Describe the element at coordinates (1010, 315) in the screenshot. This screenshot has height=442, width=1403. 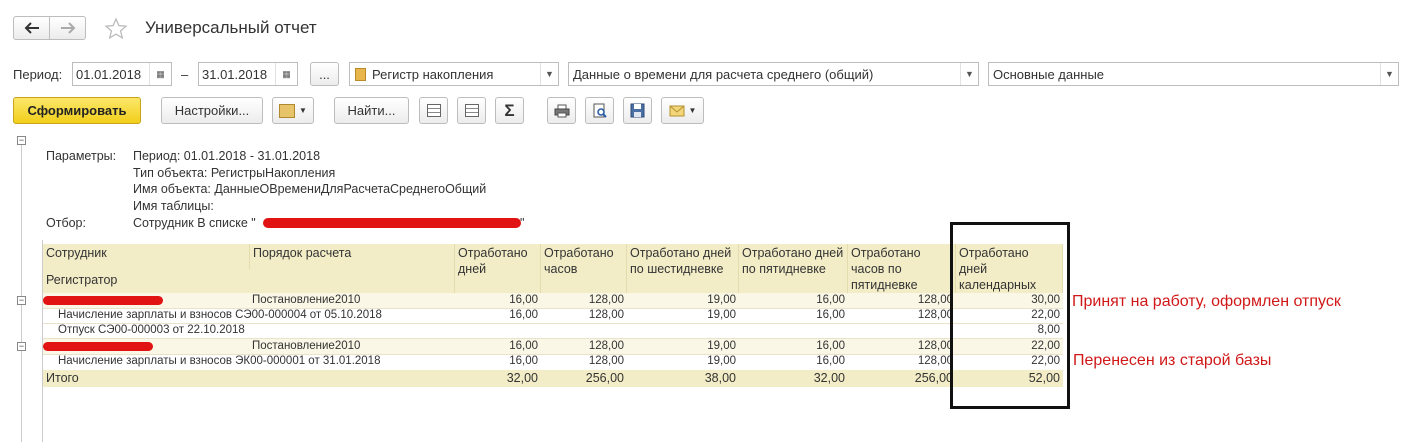
I see `highlight-box` at that location.